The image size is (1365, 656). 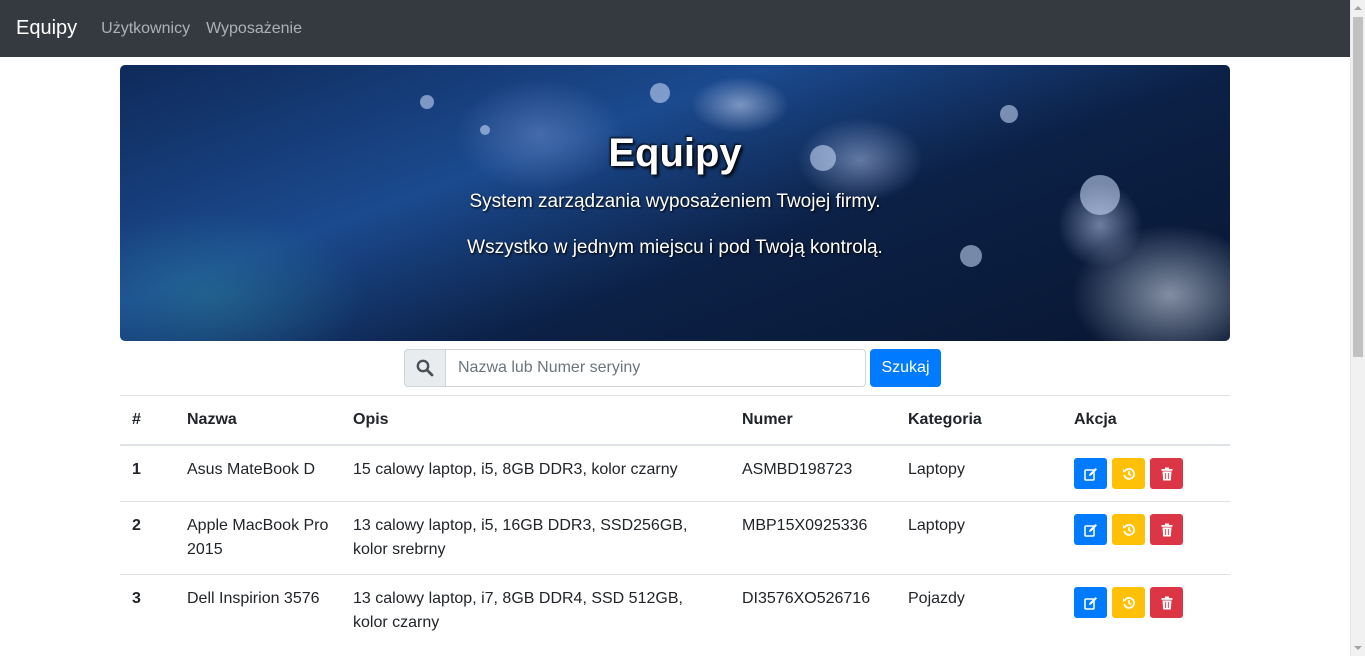 I want to click on search-bar: Szukaj, so click(x=672, y=368).